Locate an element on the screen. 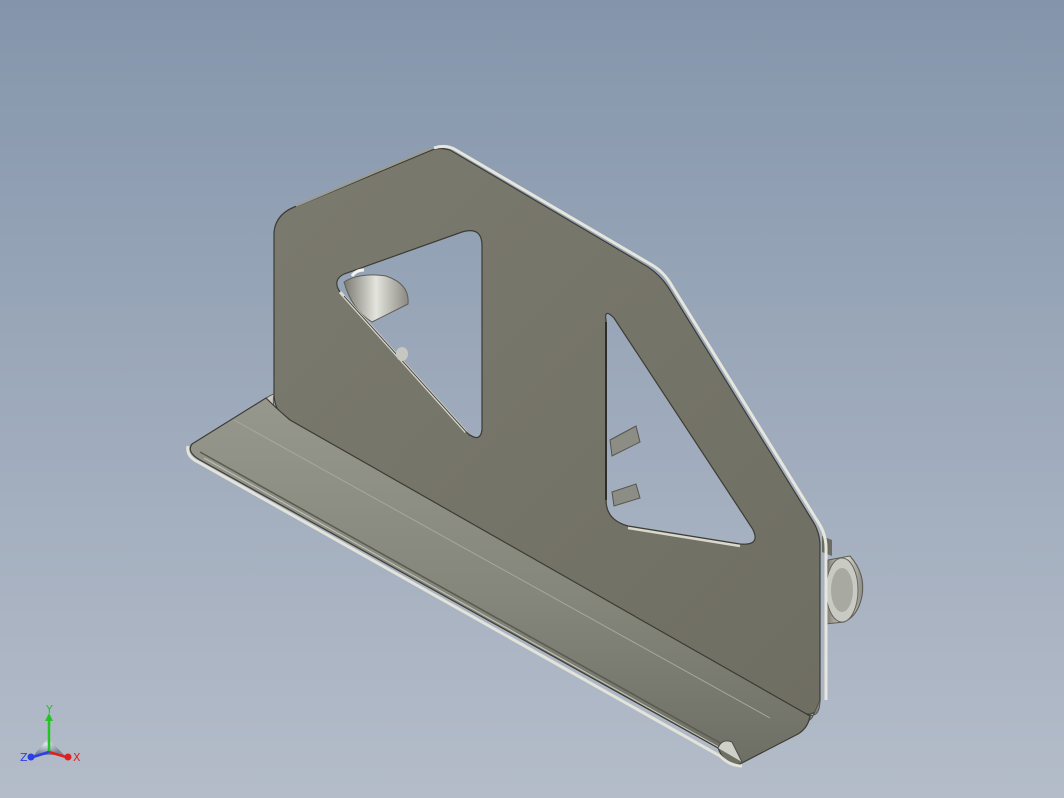 Image resolution: width=1064 pixels, height=798 pixels. rear-pin-right is located at coordinates (843, 580).